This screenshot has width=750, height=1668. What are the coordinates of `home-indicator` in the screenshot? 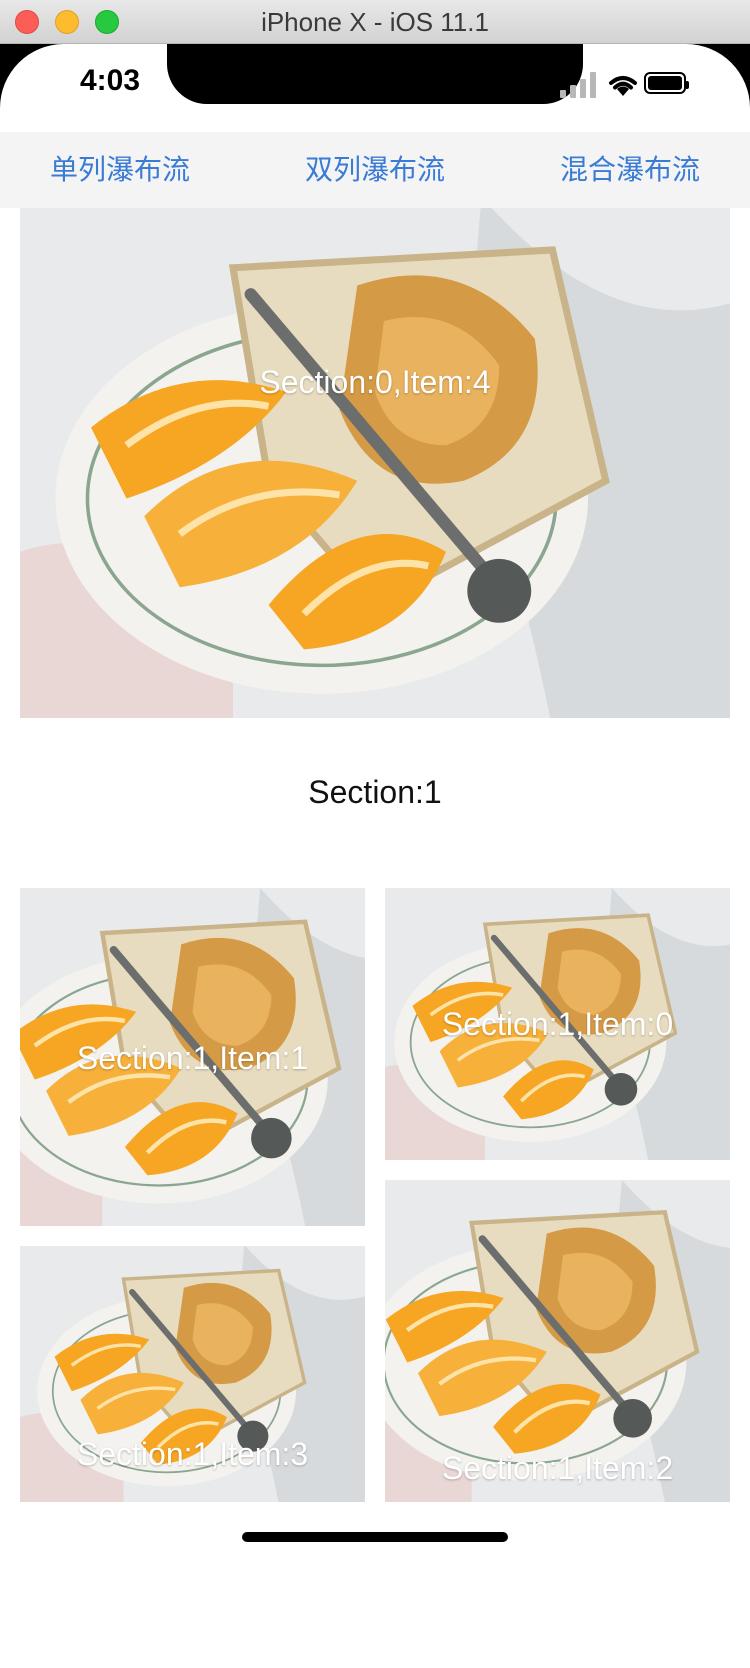 It's located at (375, 1537).